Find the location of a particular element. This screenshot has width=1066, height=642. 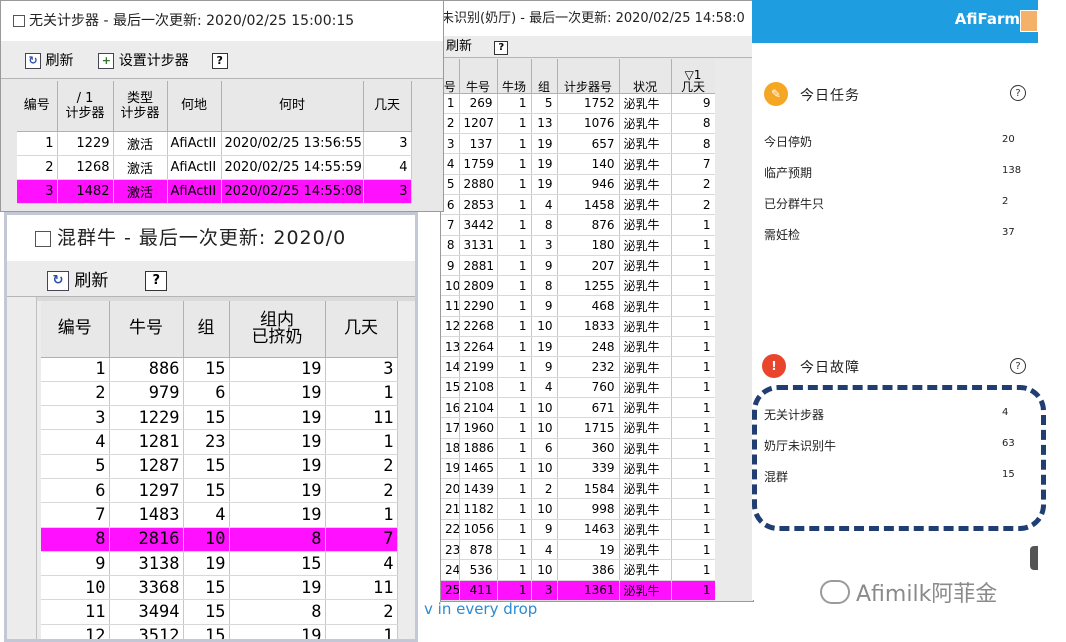

mixed-help-icon: ? is located at coordinates (156, 281).